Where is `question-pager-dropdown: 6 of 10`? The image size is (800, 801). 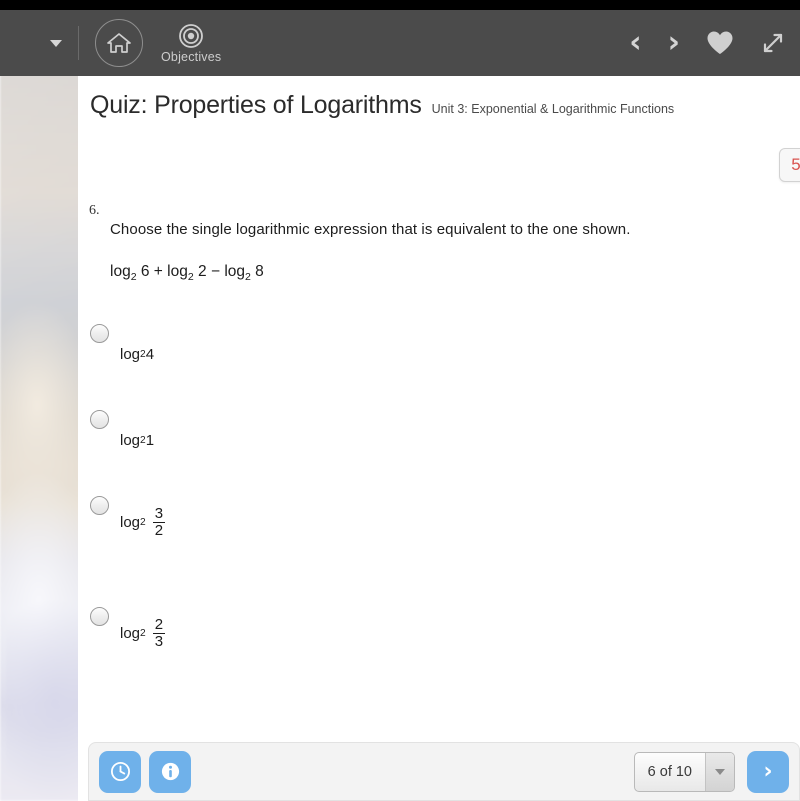
question-pager-dropdown: 6 of 10 is located at coordinates (684, 771).